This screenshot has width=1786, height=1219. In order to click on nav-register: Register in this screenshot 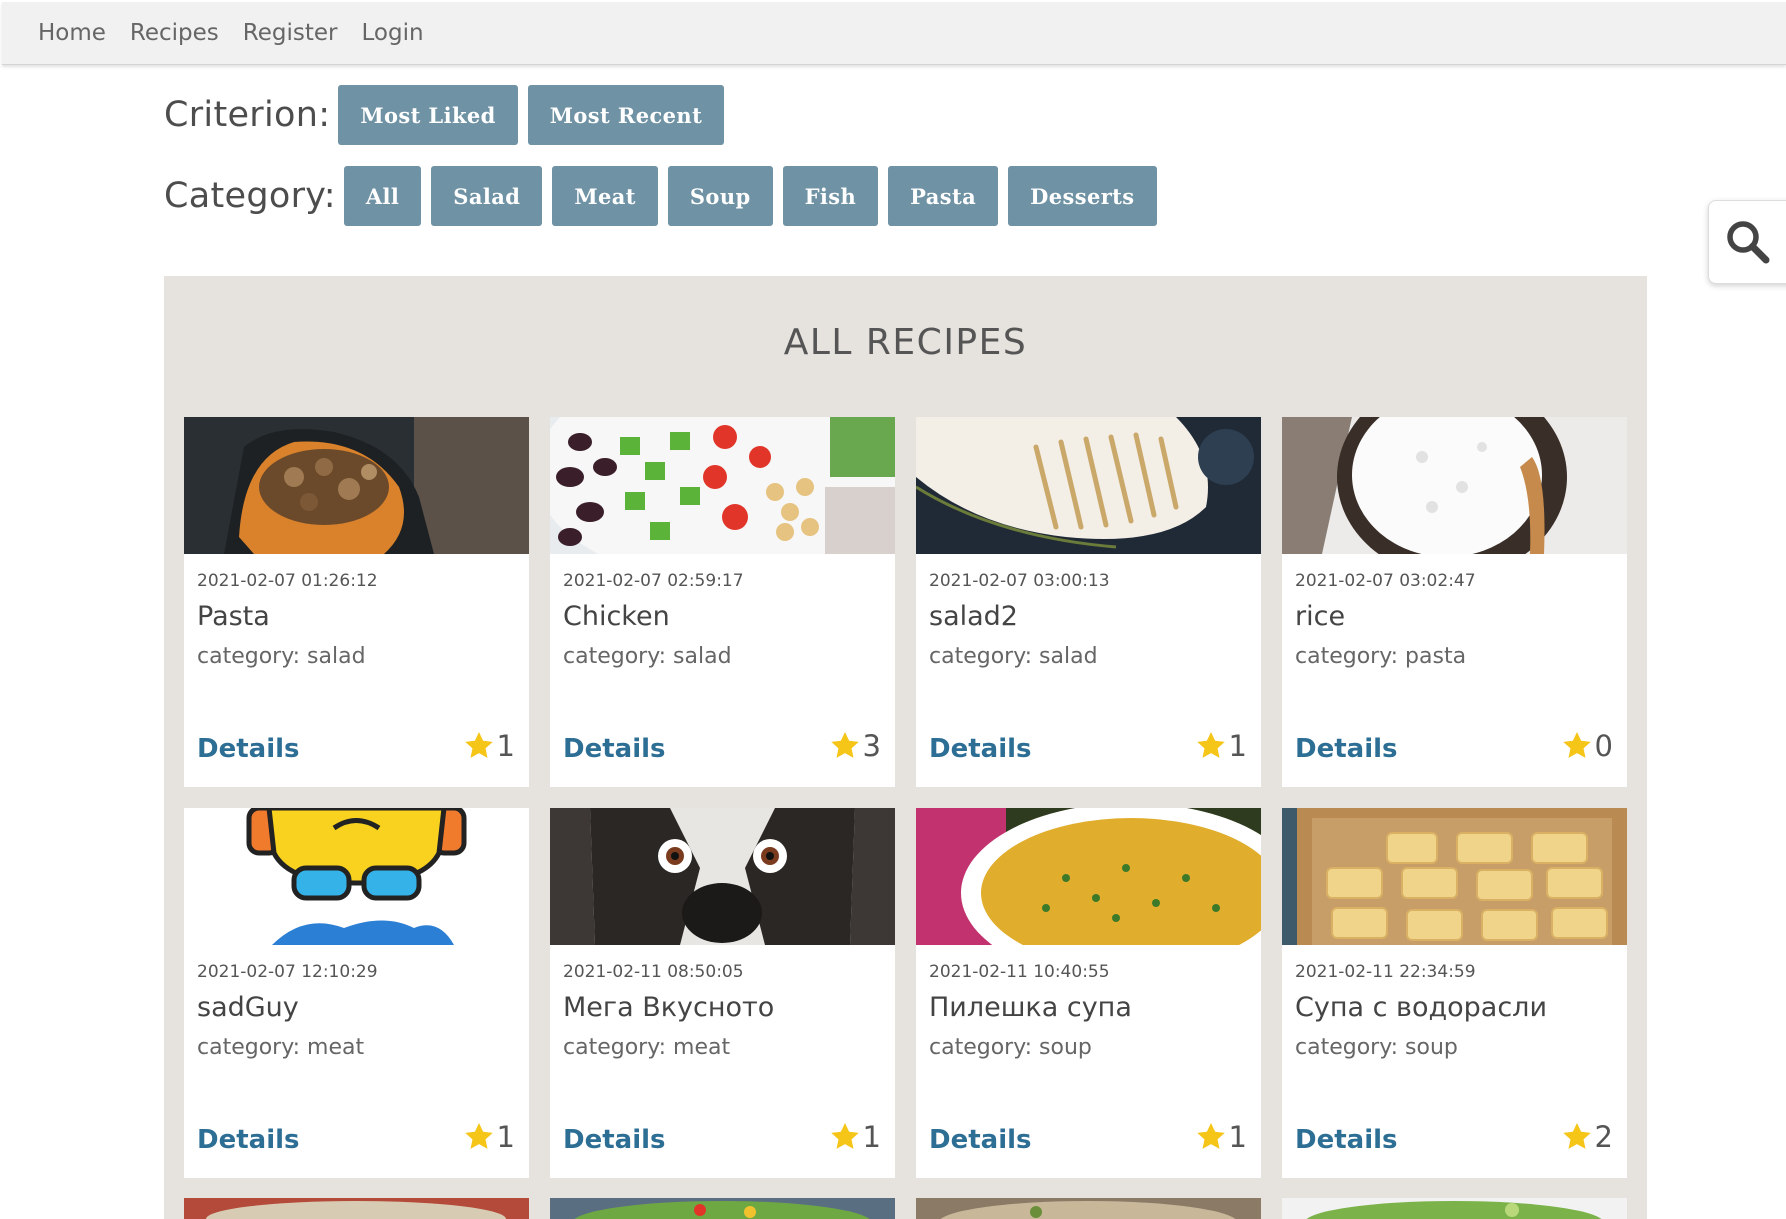, I will do `click(290, 33)`.